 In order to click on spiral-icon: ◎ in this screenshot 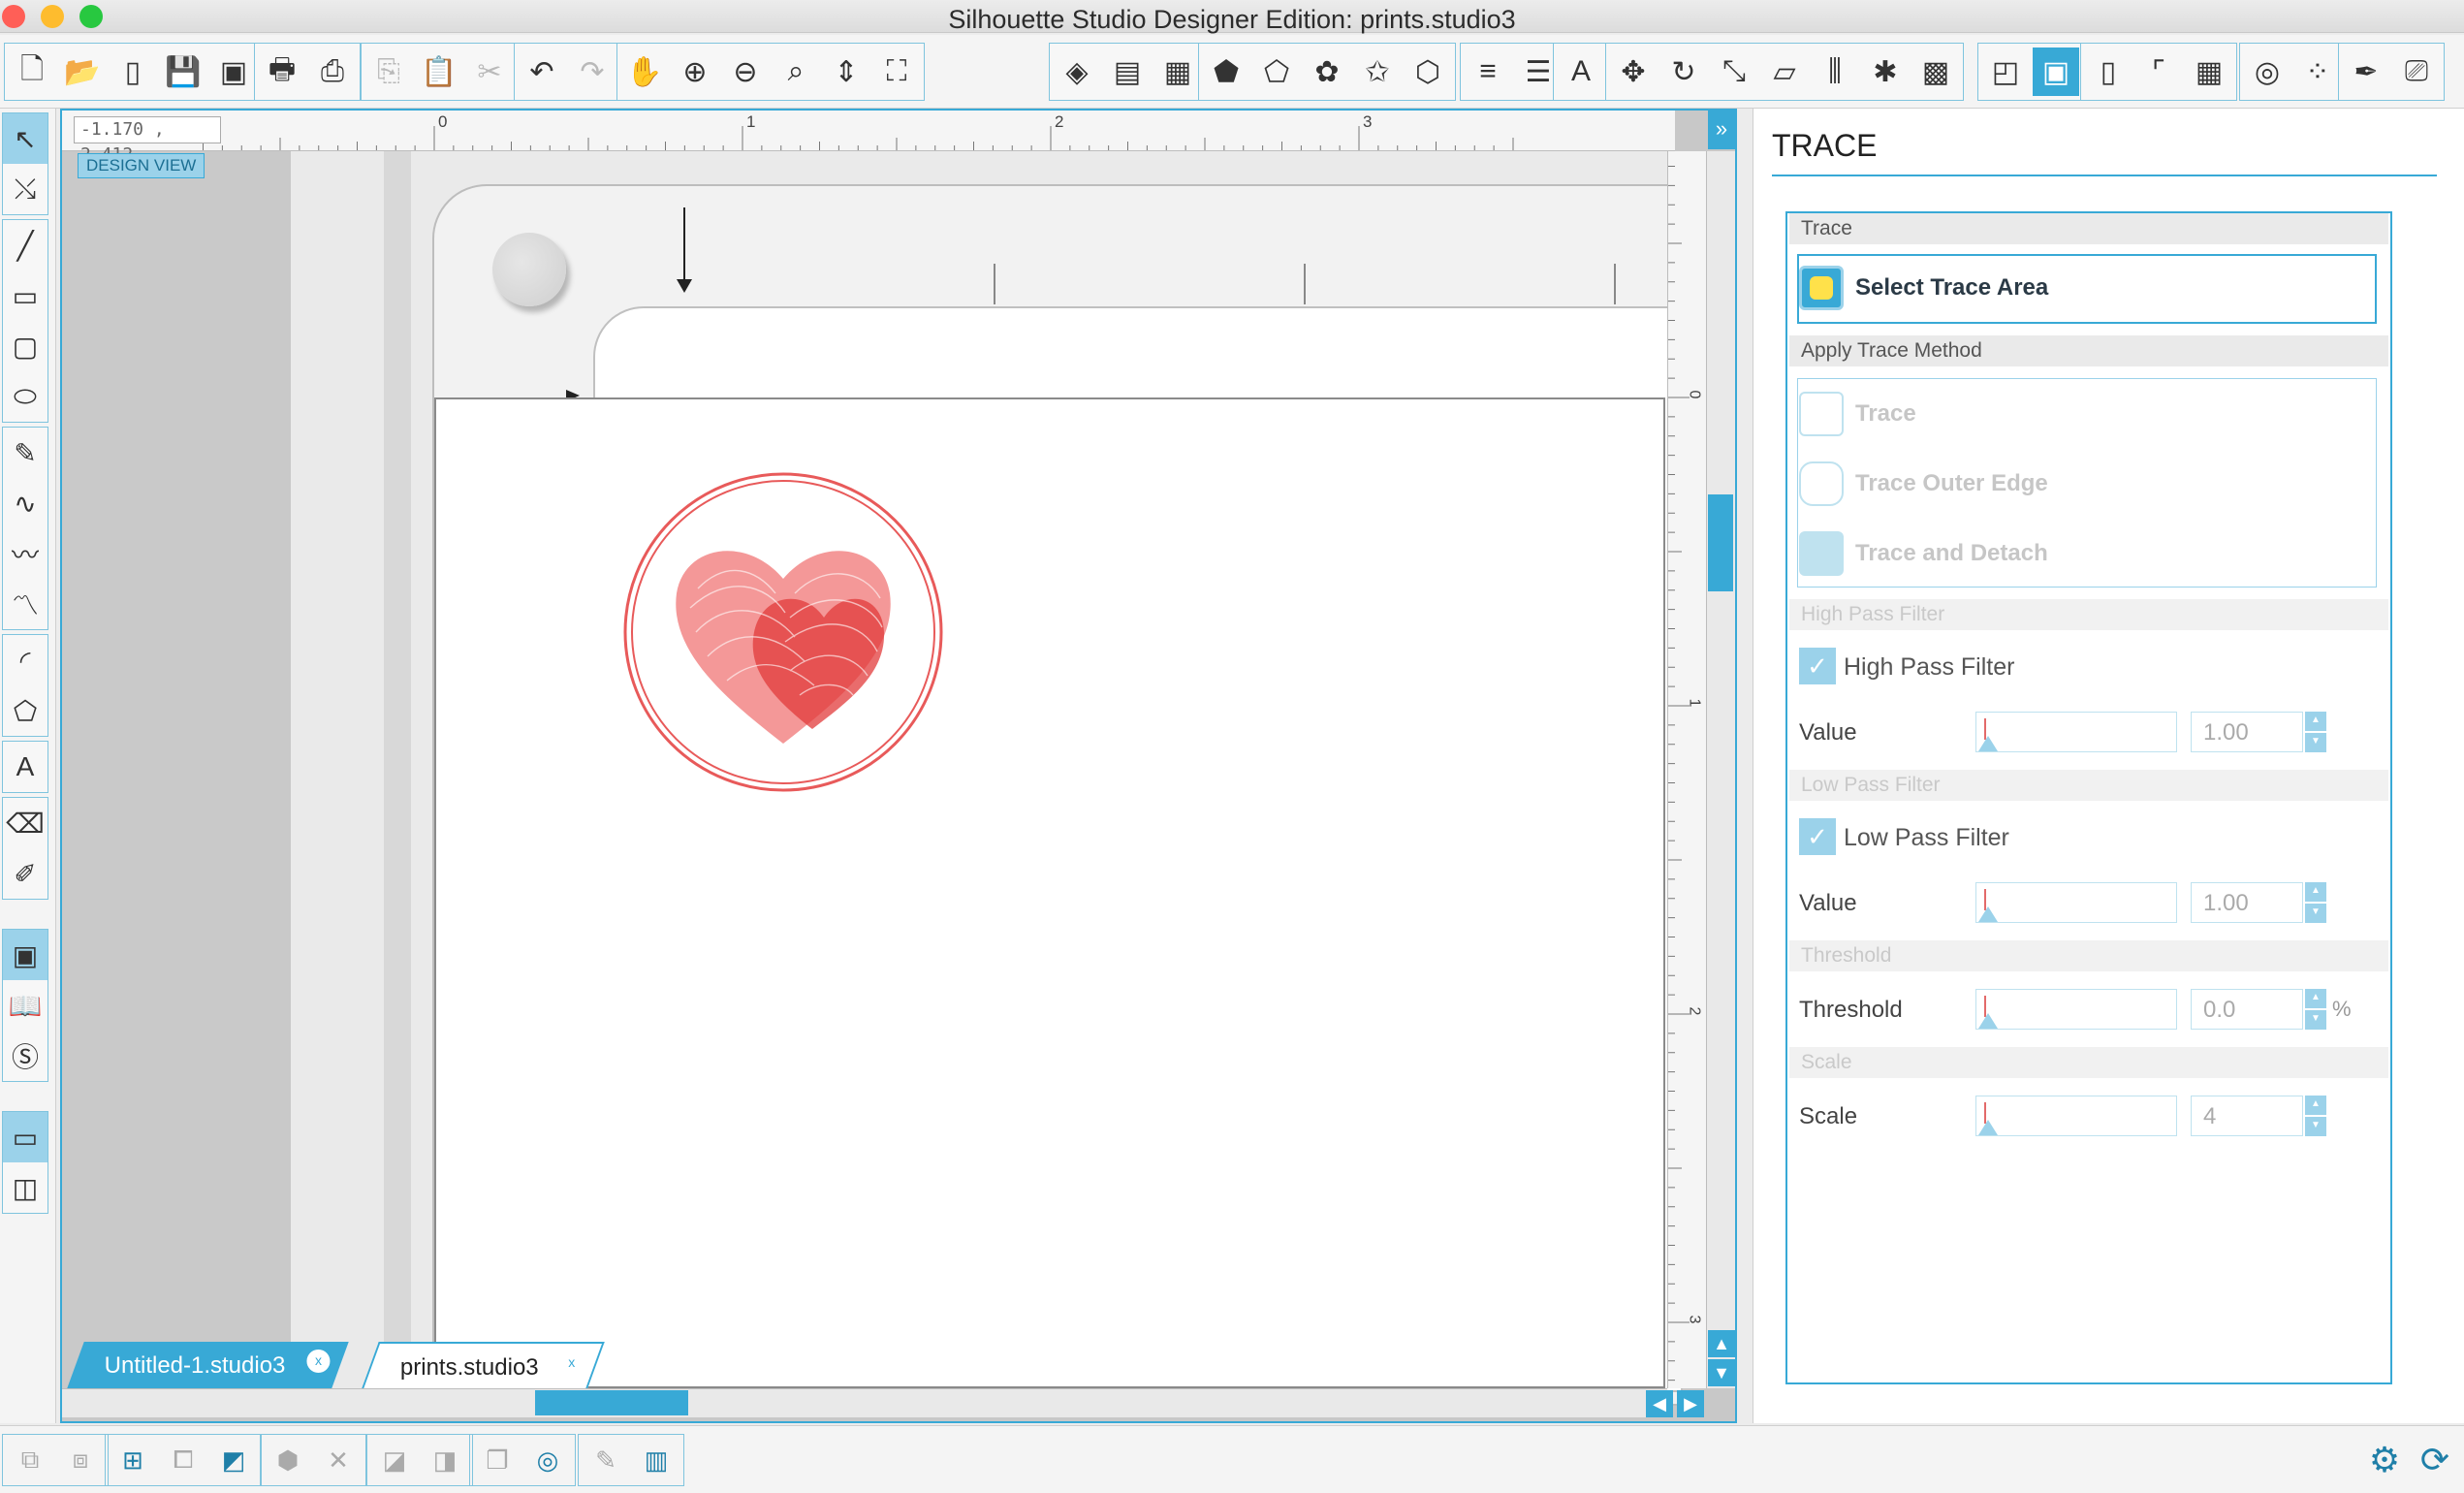, I will do `click(2267, 72)`.